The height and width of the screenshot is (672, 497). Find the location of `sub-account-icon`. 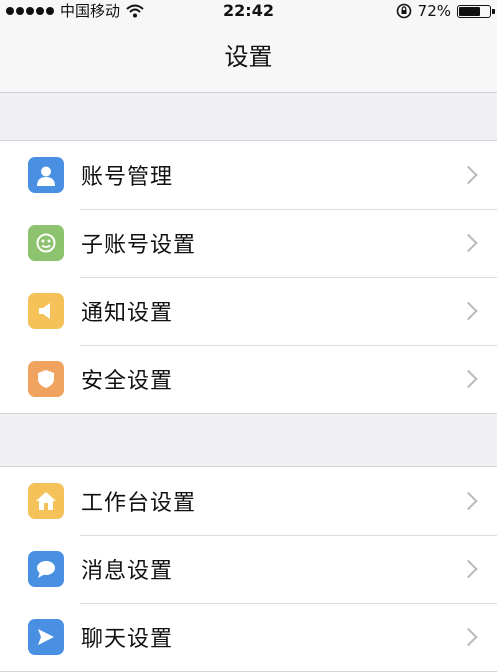

sub-account-icon is located at coordinates (46, 243).